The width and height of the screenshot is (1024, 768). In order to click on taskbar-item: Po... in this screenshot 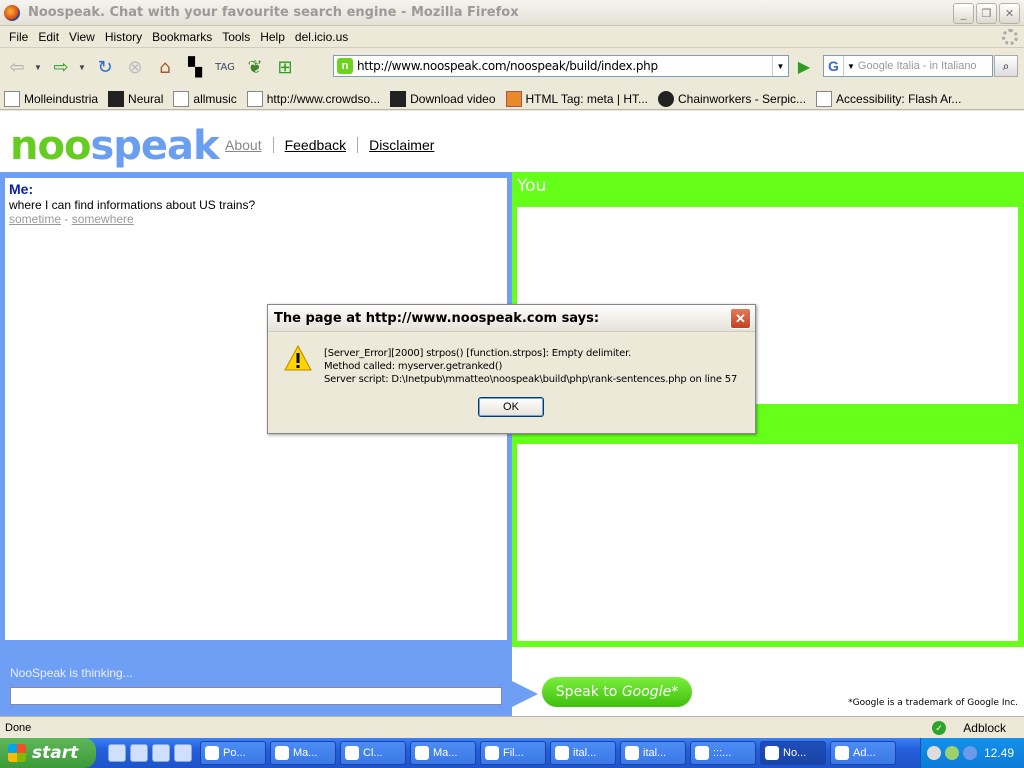, I will do `click(233, 753)`.